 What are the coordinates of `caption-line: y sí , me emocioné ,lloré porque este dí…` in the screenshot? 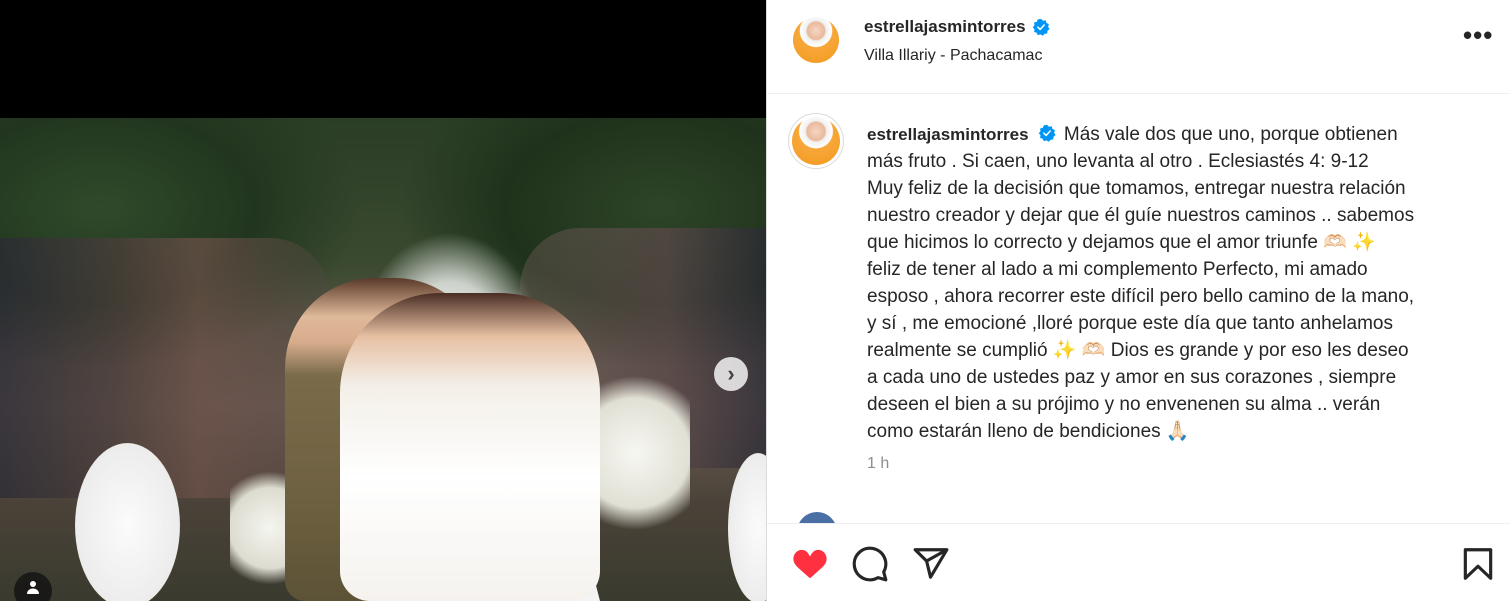 It's located at (1130, 323).